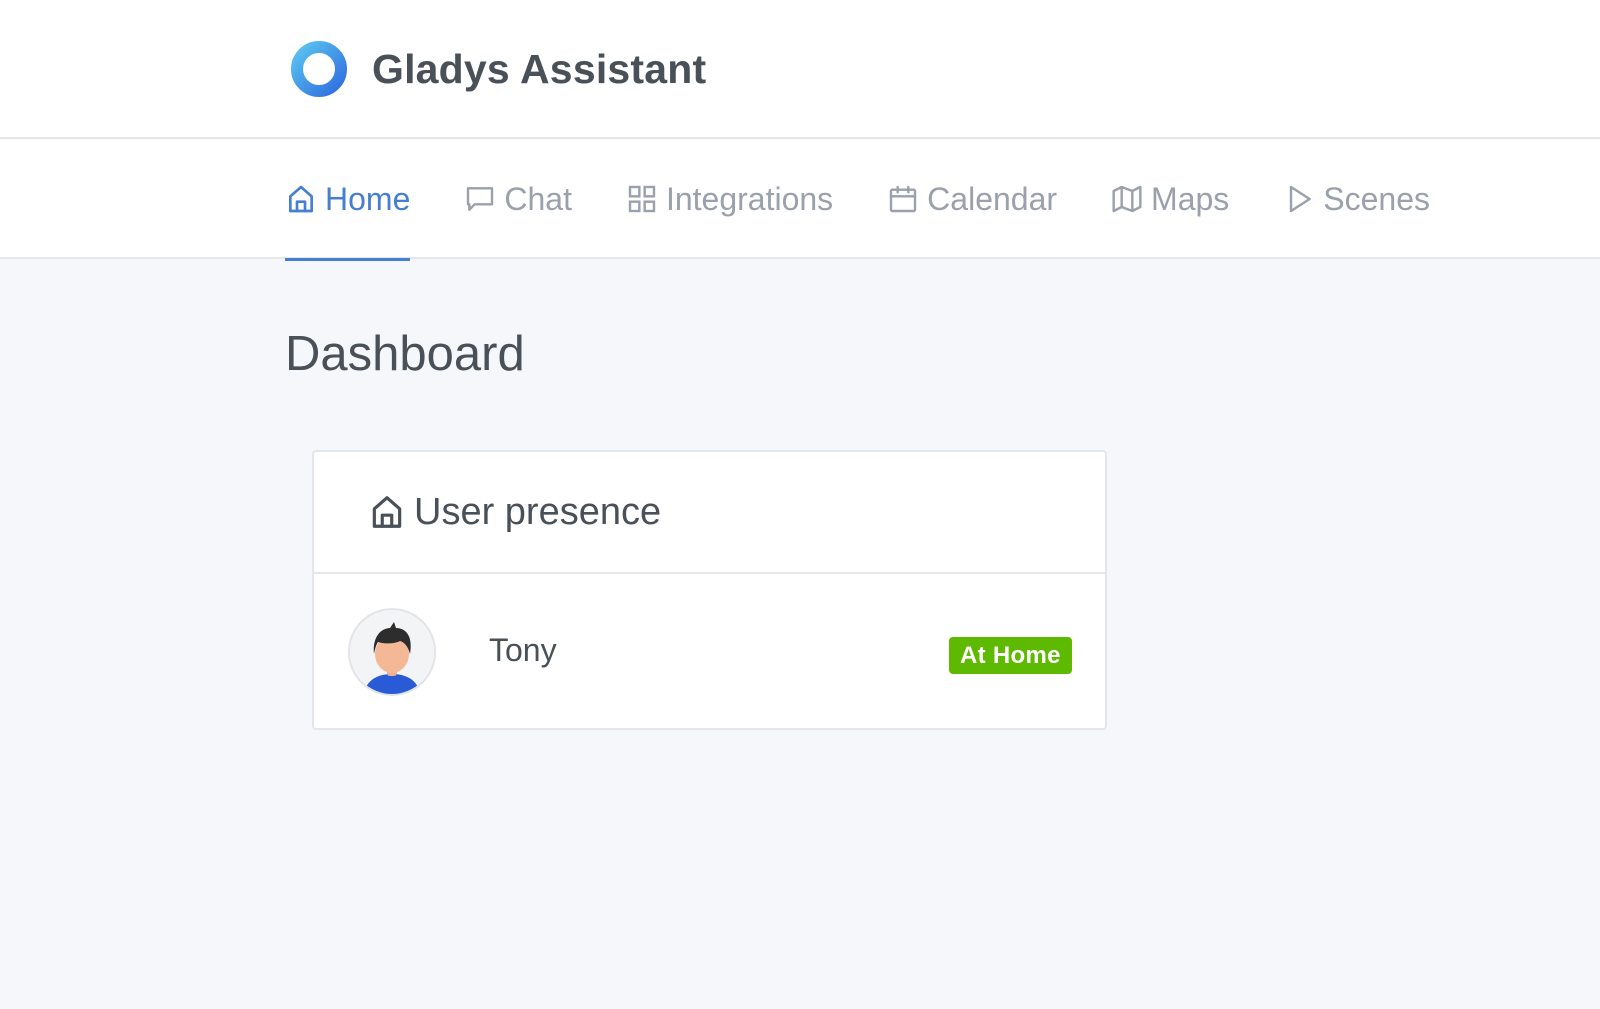  Describe the element at coordinates (538, 511) in the screenshot. I see `card-title: User presence` at that location.